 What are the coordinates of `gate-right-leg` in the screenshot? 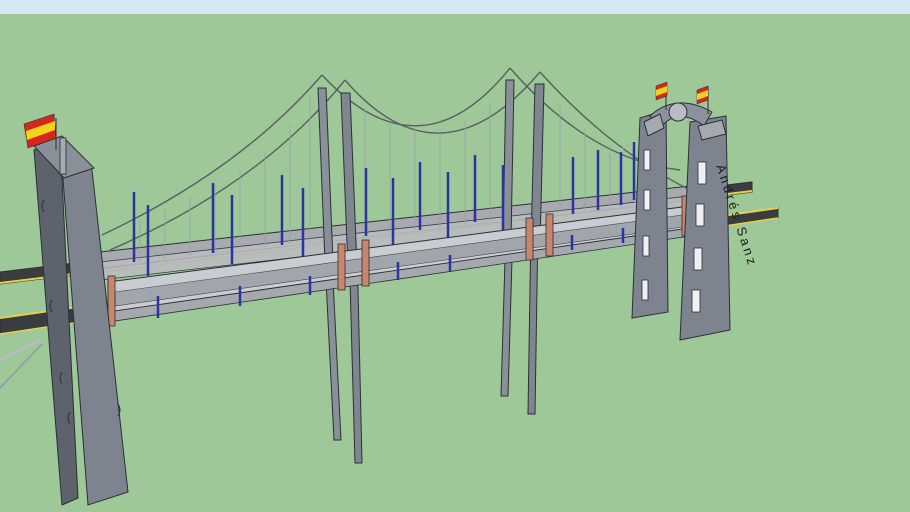 It's located at (705, 228).